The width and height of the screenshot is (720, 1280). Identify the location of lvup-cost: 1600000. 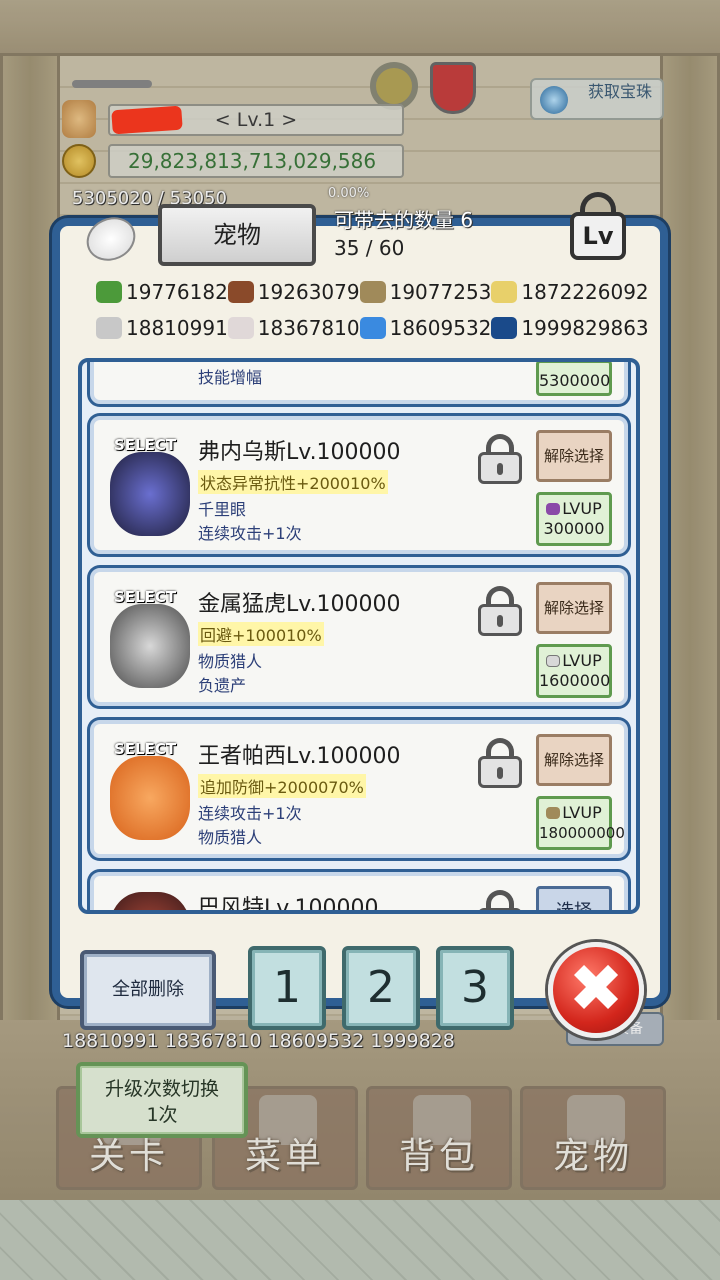
(575, 680).